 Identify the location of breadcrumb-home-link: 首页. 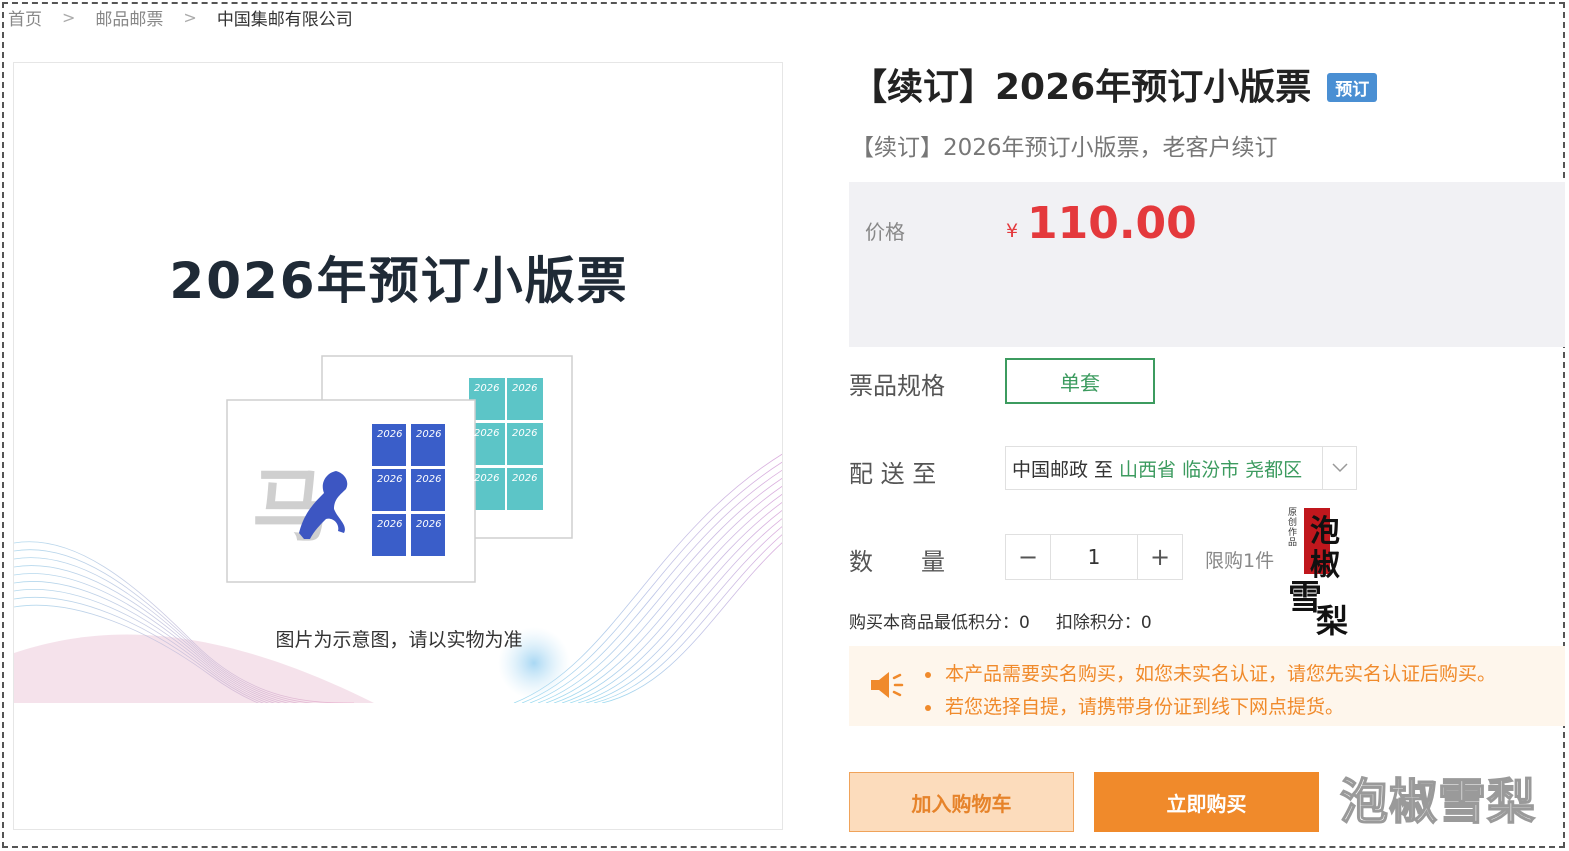
(25, 17).